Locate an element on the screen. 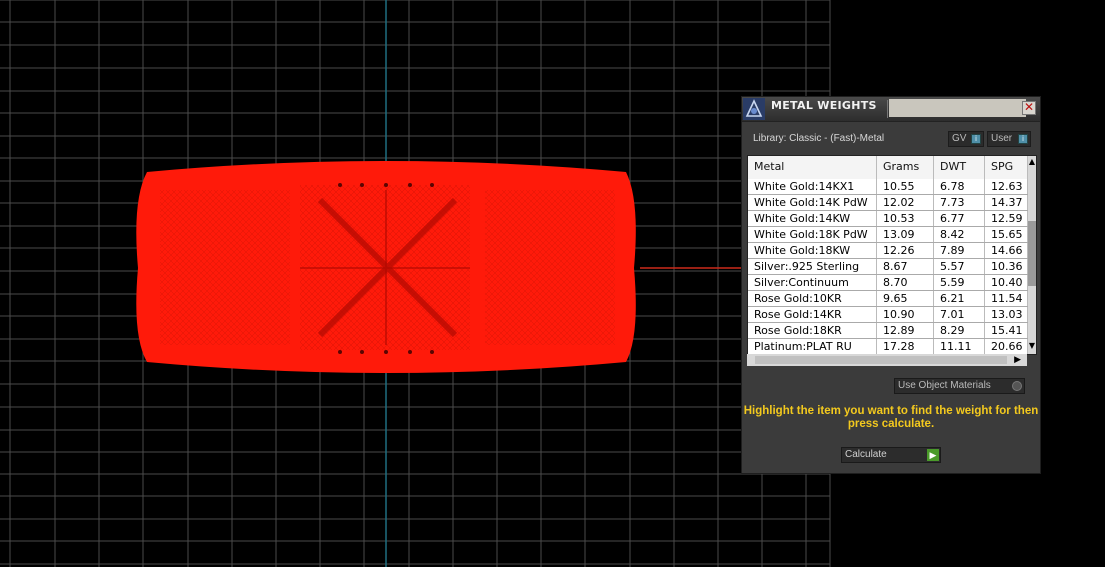  gv-toggle: GV i is located at coordinates (966, 139).